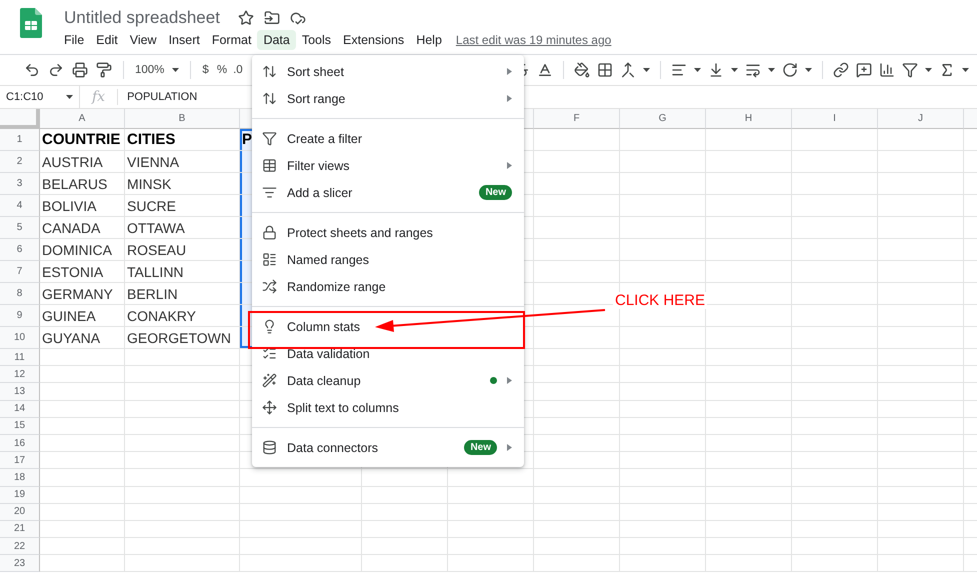  I want to click on chart-icon, so click(887, 70).